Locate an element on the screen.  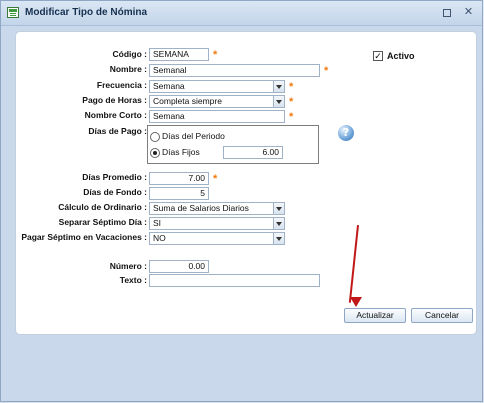
dias-fondo-field: 5 is located at coordinates (179, 193).